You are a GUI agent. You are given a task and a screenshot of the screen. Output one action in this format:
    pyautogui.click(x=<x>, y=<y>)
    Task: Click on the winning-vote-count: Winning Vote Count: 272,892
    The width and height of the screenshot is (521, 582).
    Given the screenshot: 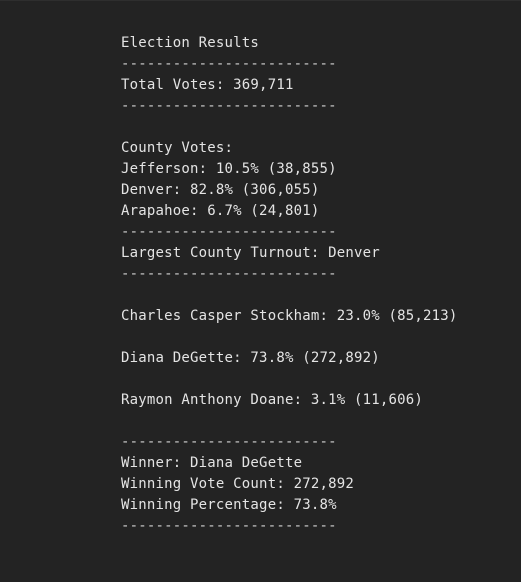 What is the action you would take?
    pyautogui.click(x=237, y=484)
    